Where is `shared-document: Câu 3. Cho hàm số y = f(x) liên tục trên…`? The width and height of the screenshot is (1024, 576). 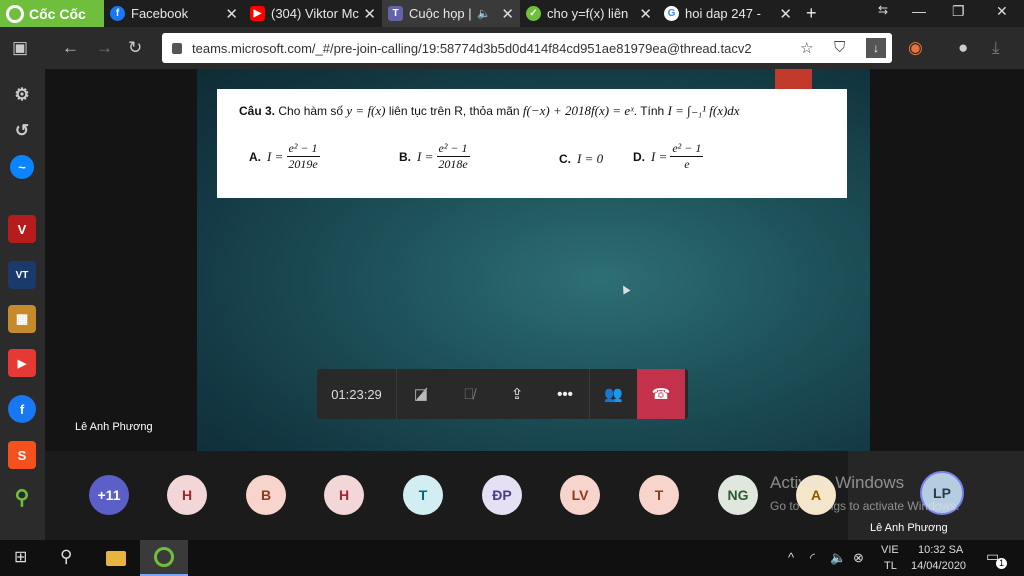
shared-document: Câu 3. Cho hàm số y = f(x) liên tục trên… is located at coordinates (532, 143).